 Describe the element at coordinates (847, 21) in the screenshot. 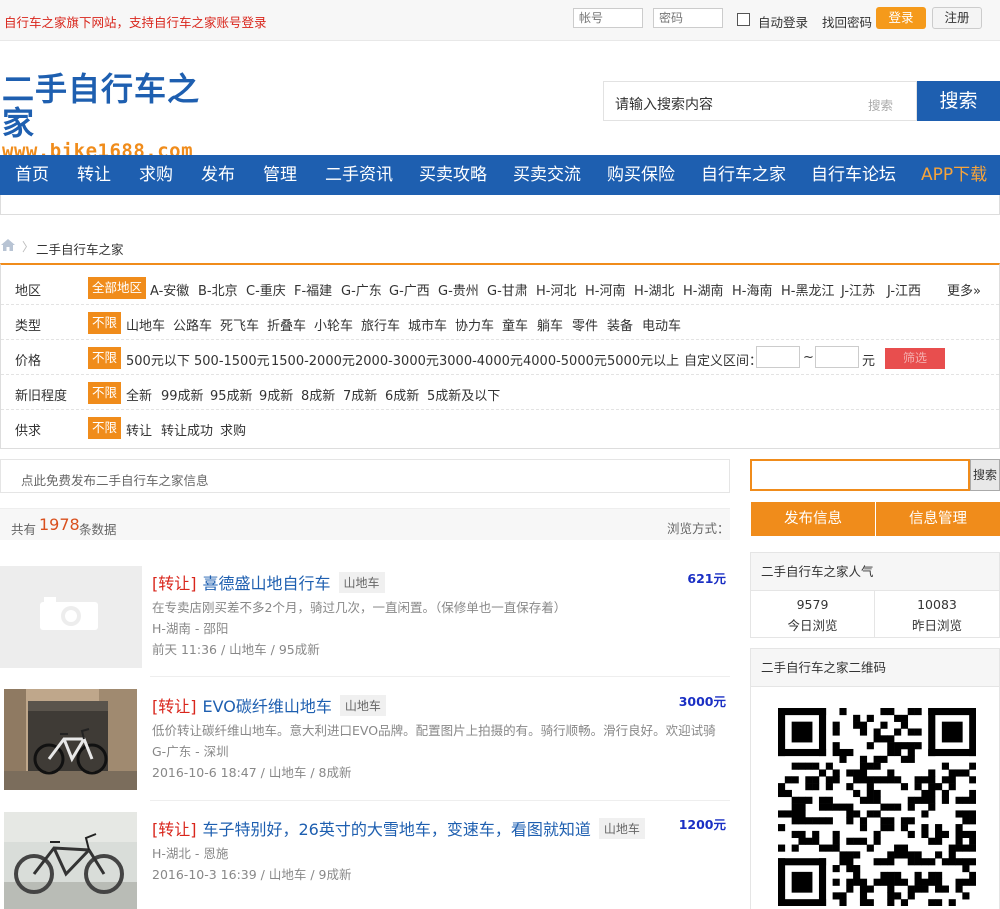

I see `forgot-password-link: 找回密码` at that location.